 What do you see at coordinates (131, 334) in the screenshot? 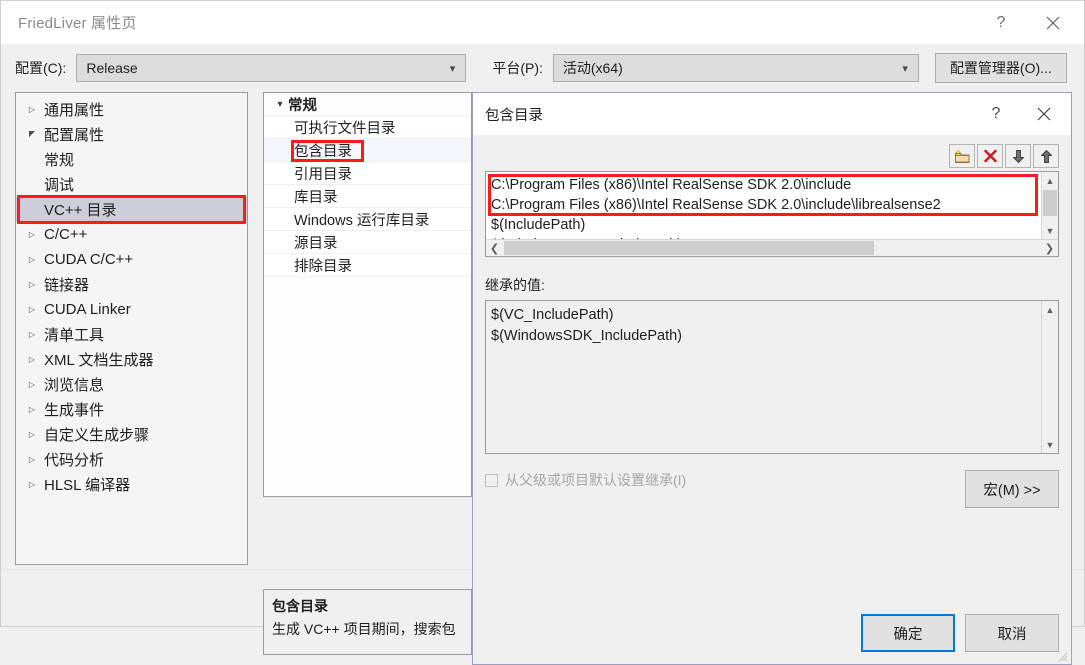
I see `tree-item-9: ▷ 清单工具` at bounding box center [131, 334].